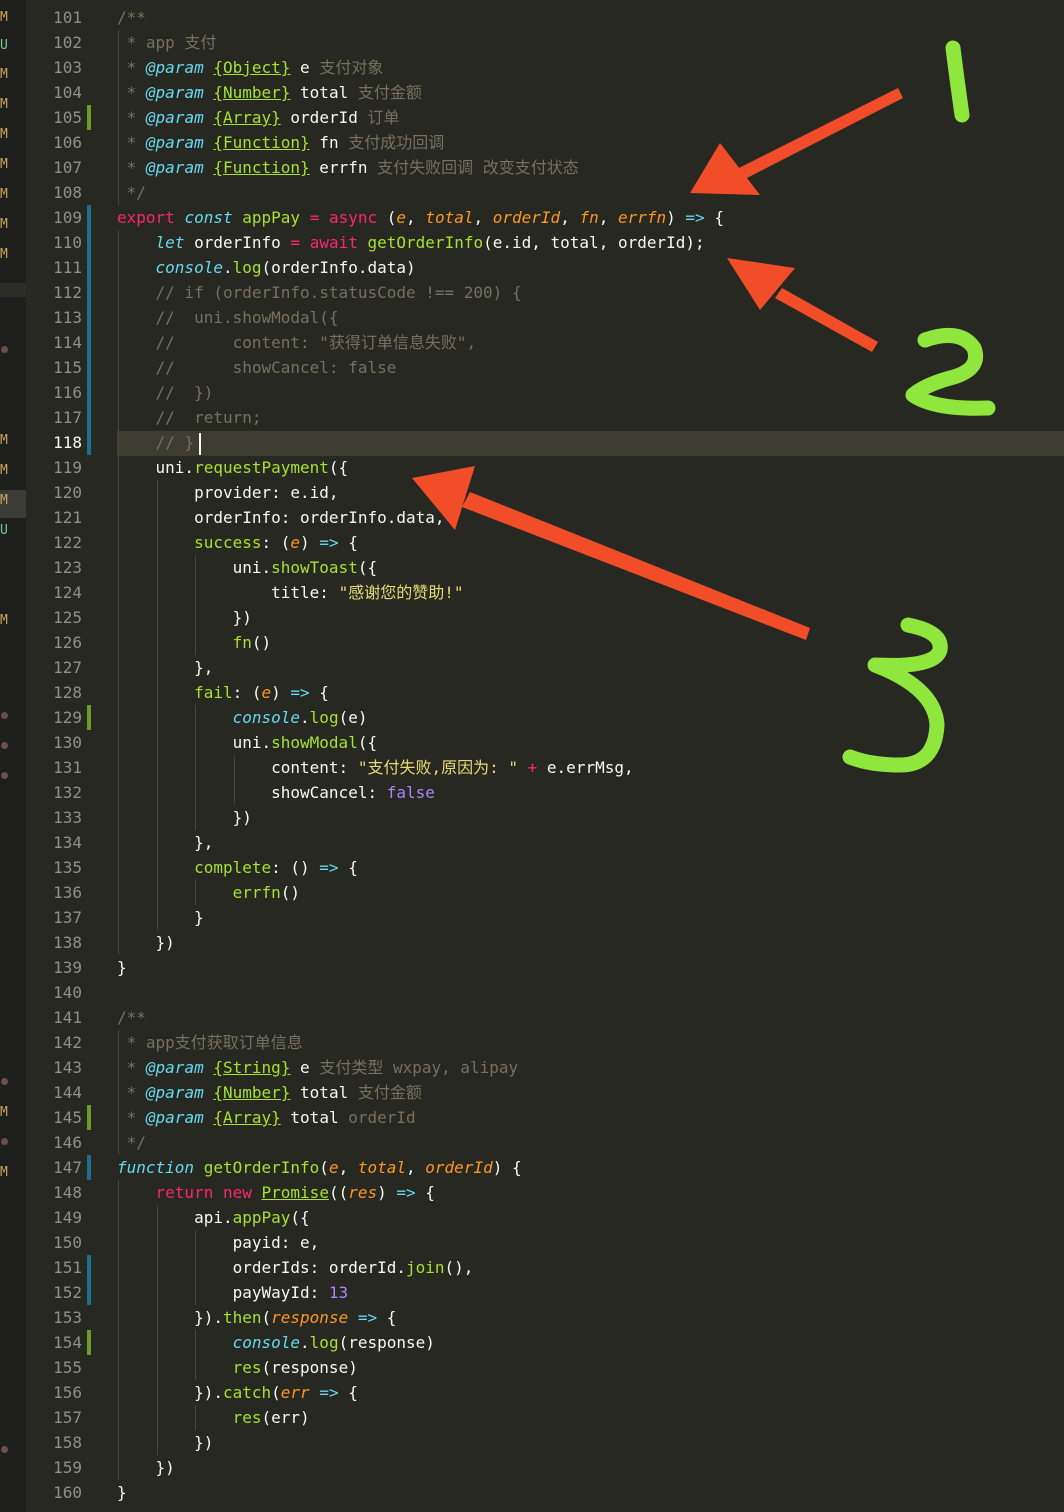 The image size is (1064, 1512). Describe the element at coordinates (590, 542) in the screenshot. I see `code-line: success: (e) => {` at that location.